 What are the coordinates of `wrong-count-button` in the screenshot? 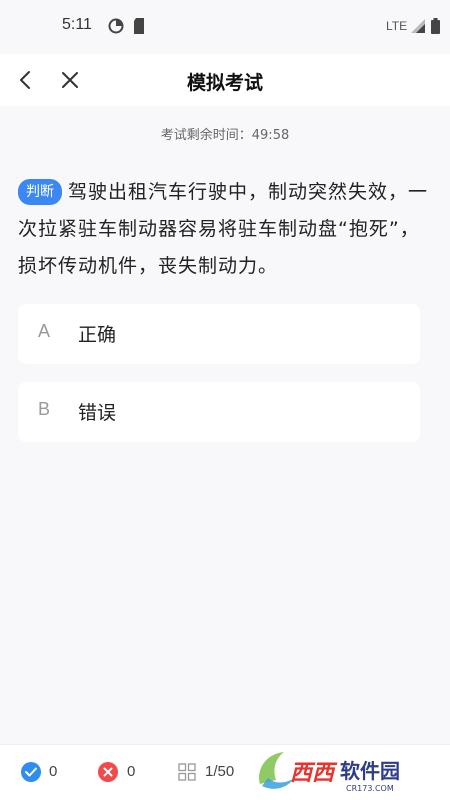 It's located at (108, 773).